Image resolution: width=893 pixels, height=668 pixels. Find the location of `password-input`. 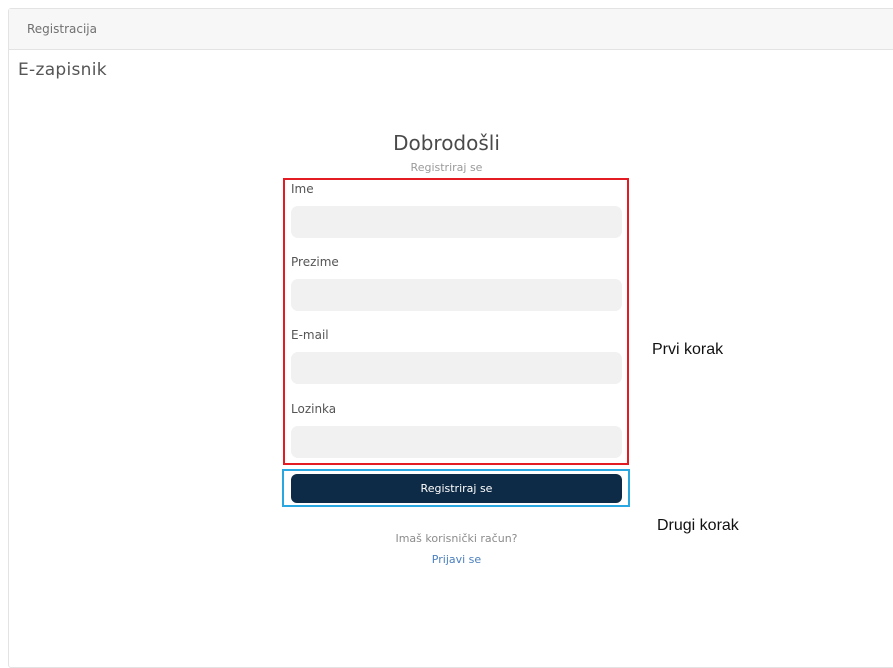

password-input is located at coordinates (456, 442).